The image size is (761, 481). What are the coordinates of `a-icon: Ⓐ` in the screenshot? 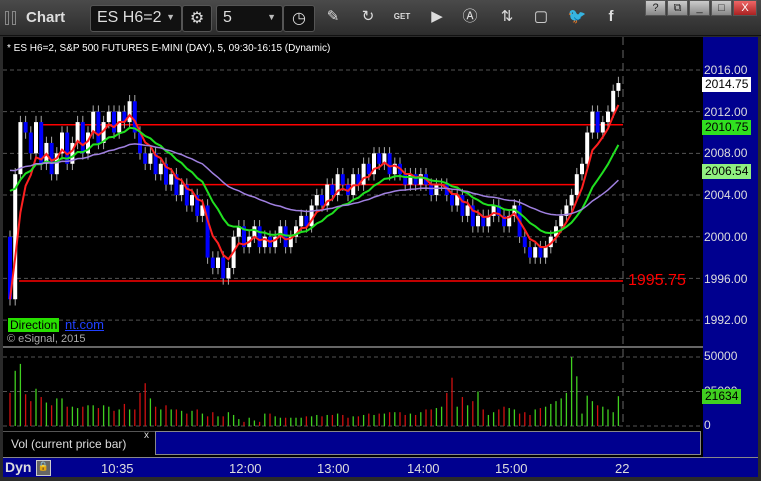 It's located at (470, 17).